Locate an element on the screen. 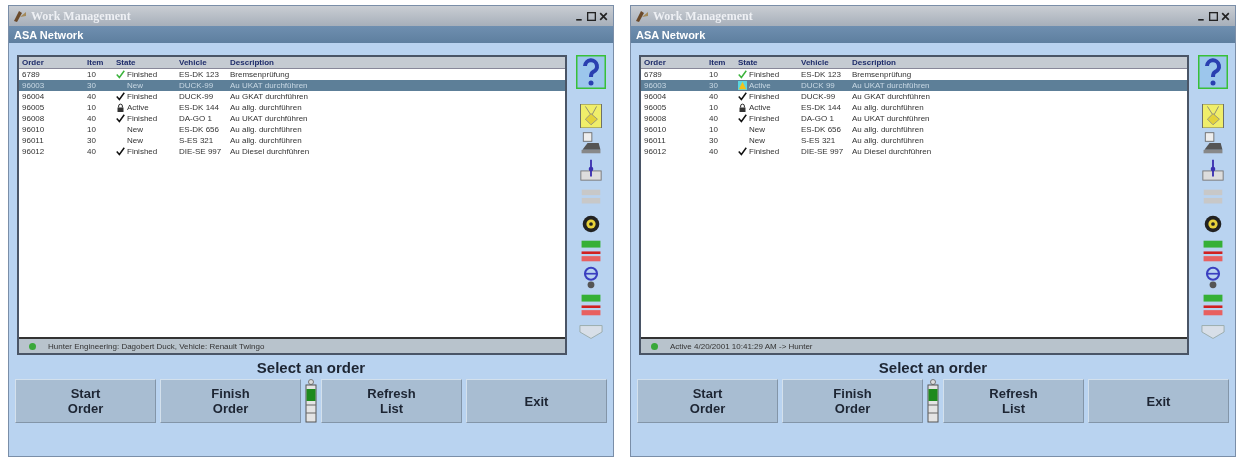  table-cell-text: DUCK 99 is located at coordinates (818, 85).